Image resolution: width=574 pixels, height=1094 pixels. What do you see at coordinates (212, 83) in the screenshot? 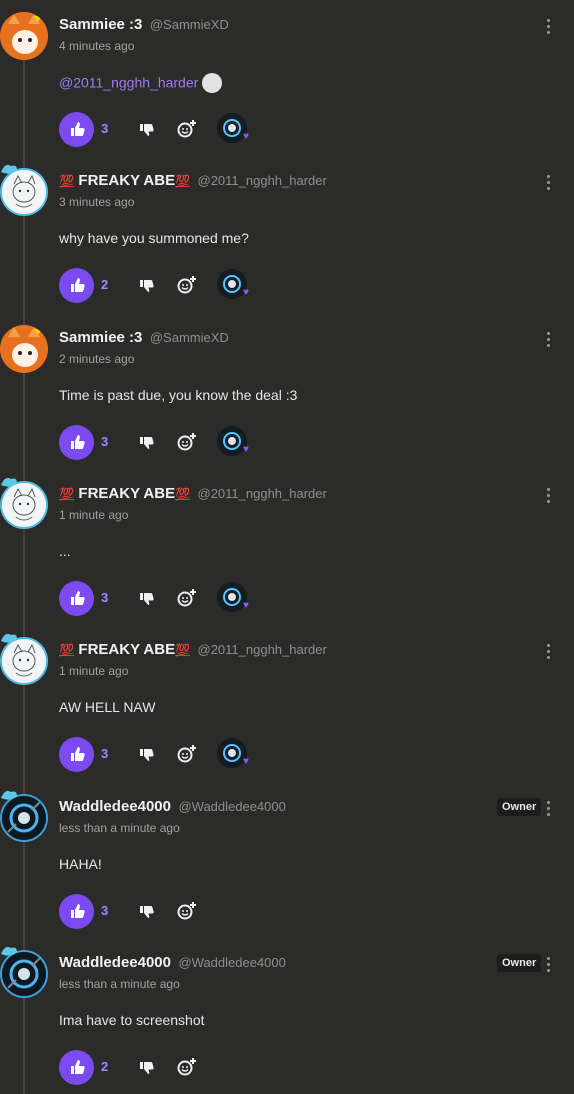
I see `mention-avatar` at bounding box center [212, 83].